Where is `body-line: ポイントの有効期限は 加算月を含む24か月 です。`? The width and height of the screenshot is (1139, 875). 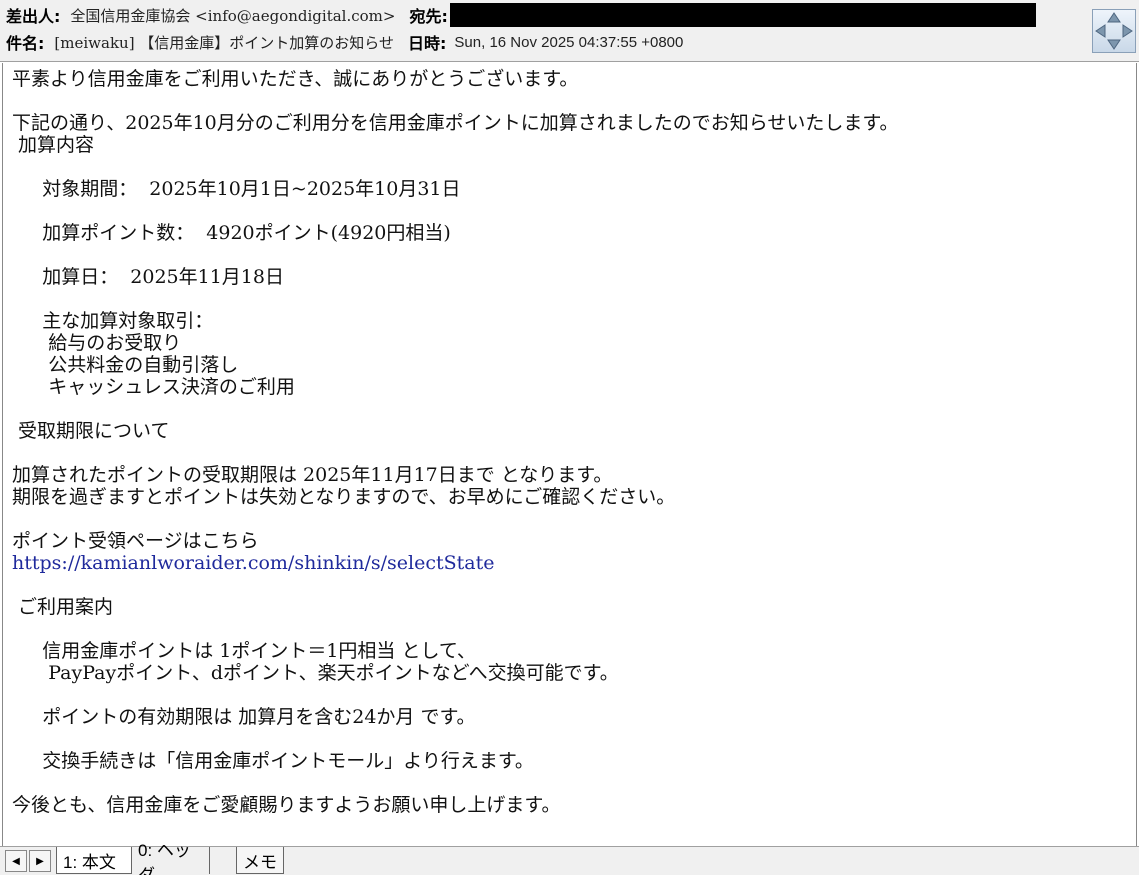 body-line: ポイントの有効期限は 加算月を含む24か月 です。 is located at coordinates (244, 717).